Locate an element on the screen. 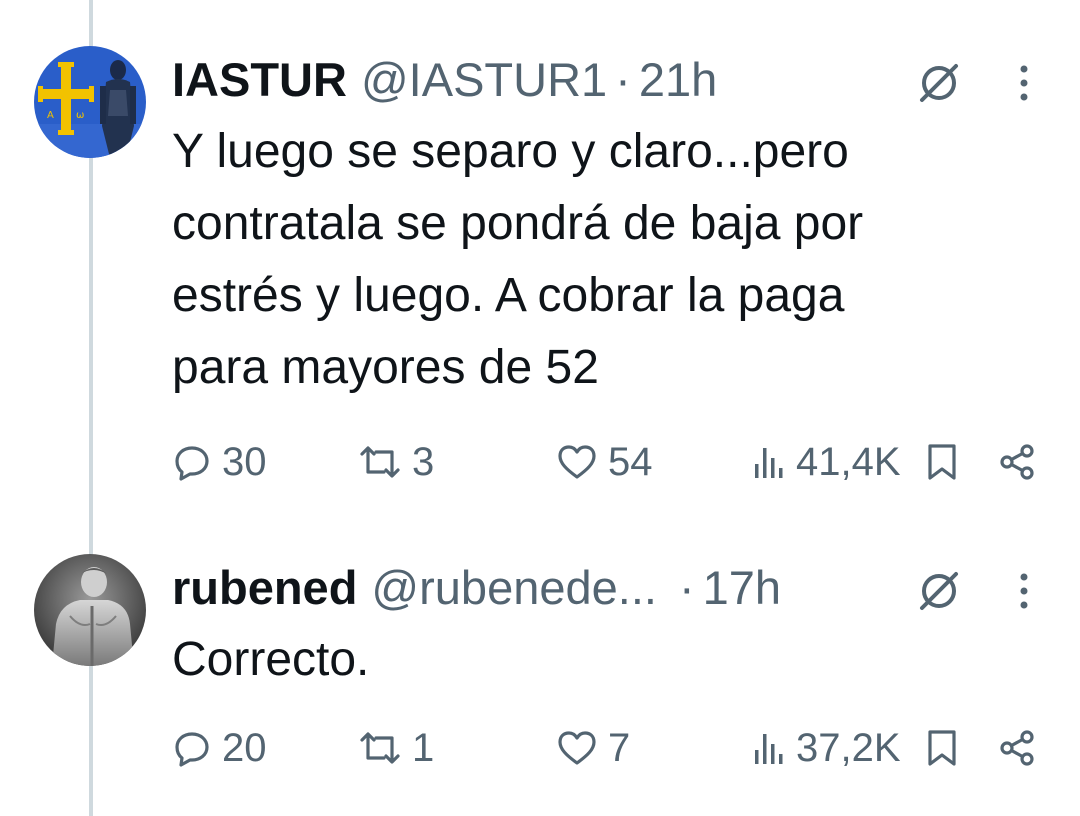 This screenshot has width=1080, height=816. reply-count: 30 is located at coordinates (244, 461).